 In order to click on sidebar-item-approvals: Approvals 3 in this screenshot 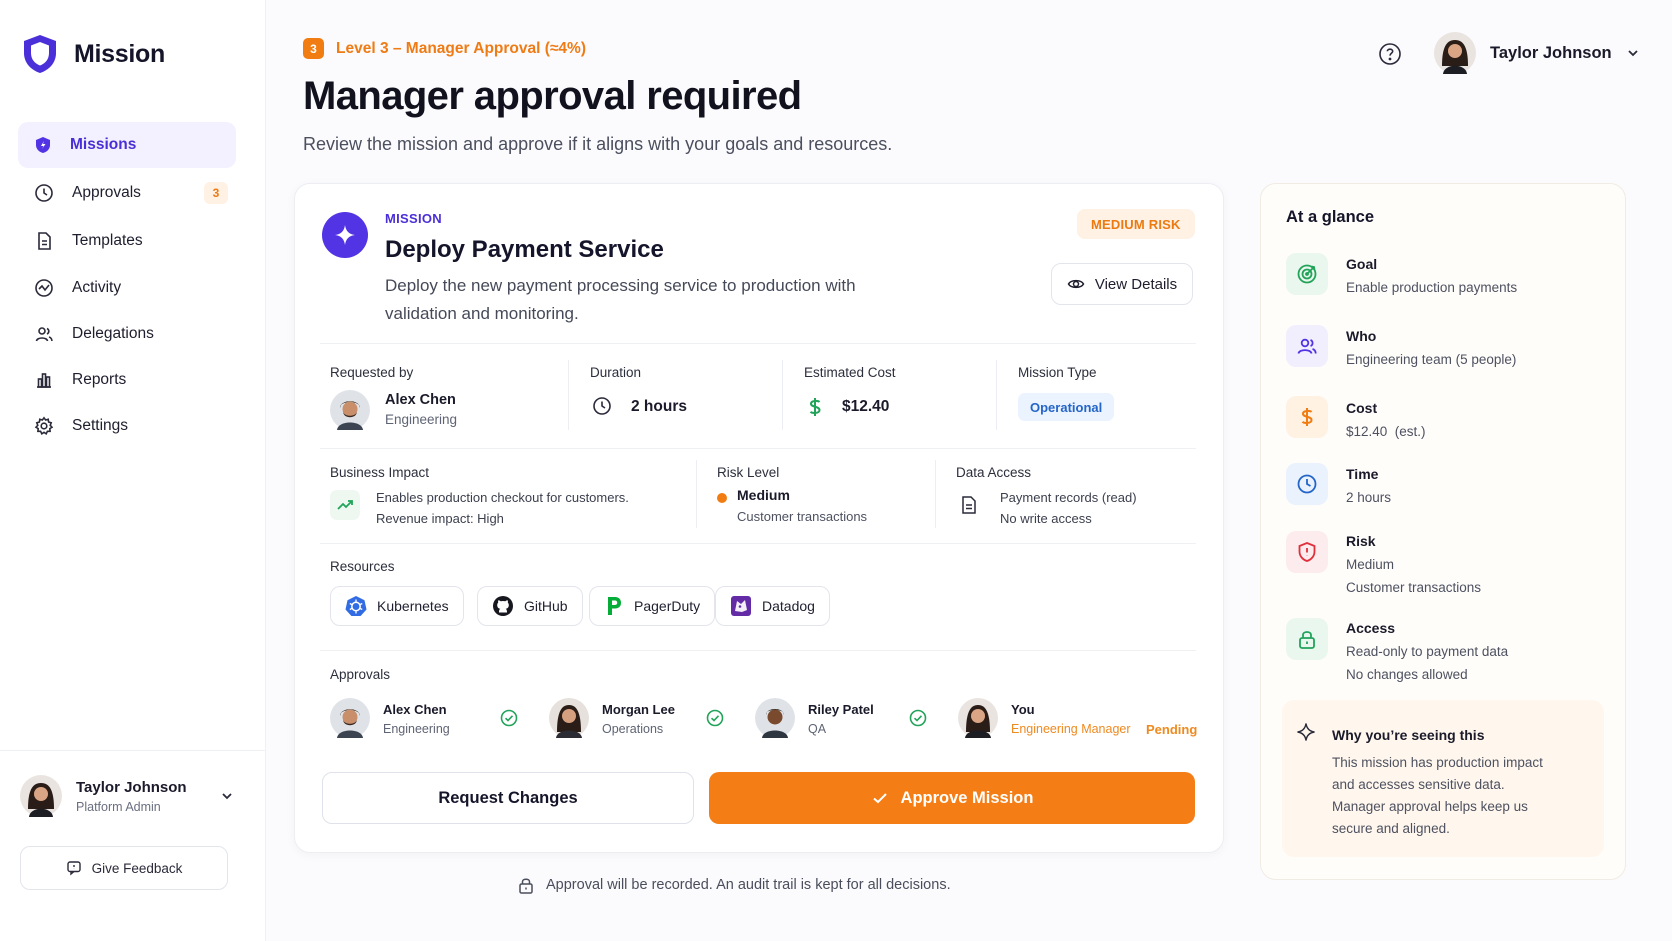, I will do `click(127, 193)`.